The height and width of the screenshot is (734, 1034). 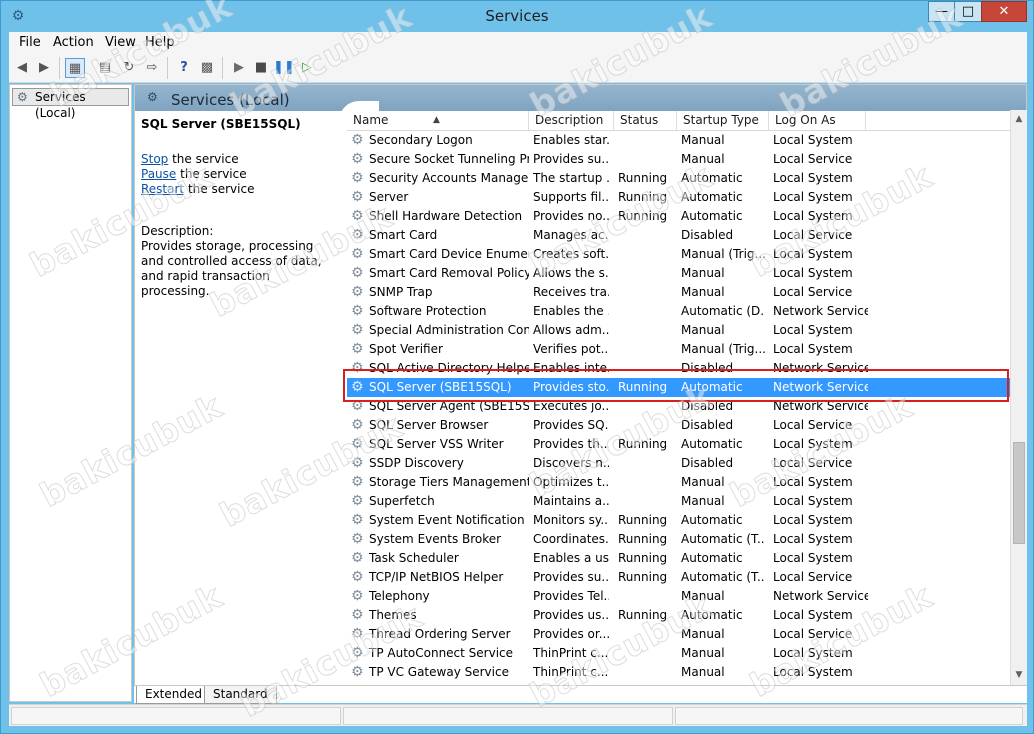 What do you see at coordinates (712, 197) in the screenshot?
I see `cell-startup-type: Automatic` at bounding box center [712, 197].